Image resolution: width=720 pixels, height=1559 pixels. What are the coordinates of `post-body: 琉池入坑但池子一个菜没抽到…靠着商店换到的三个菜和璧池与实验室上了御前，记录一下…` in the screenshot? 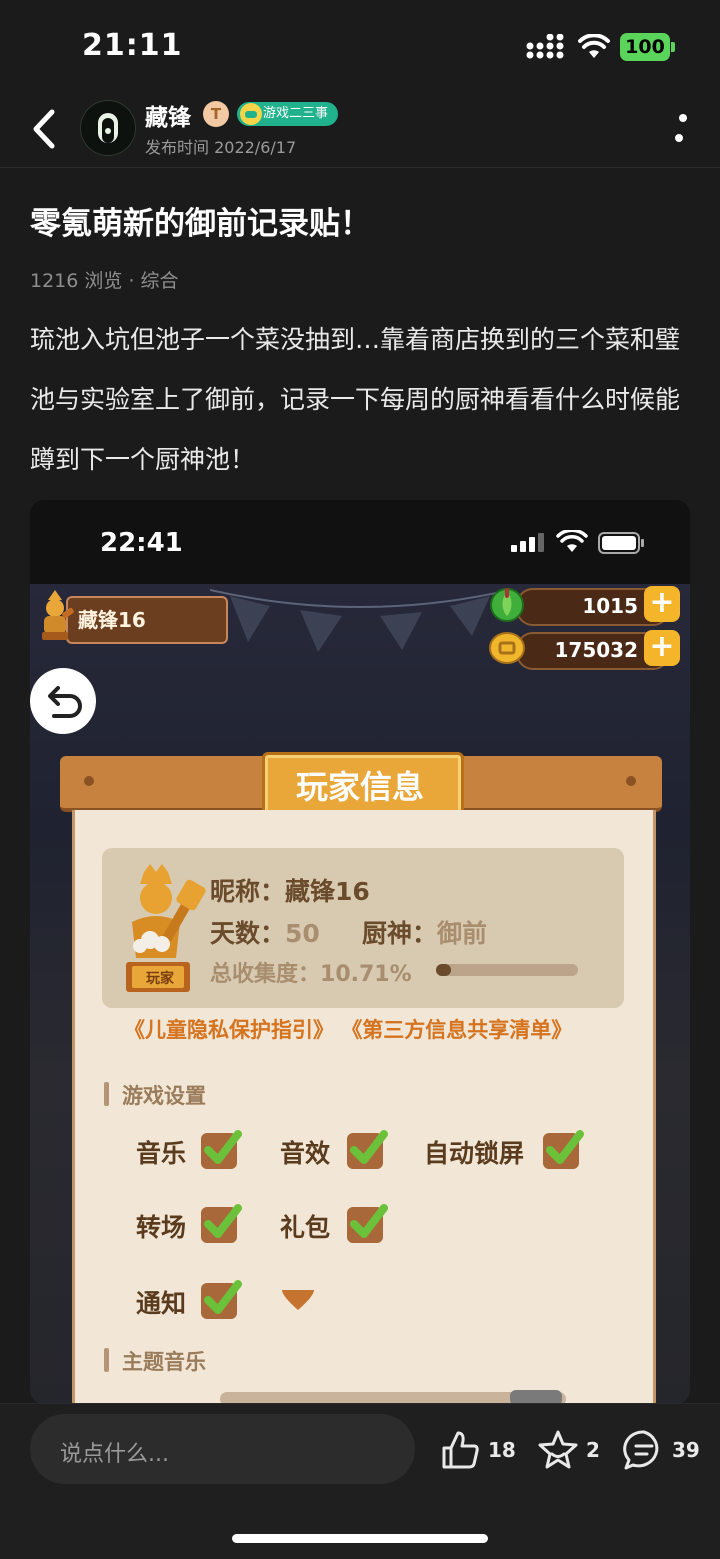 It's located at (355, 399).